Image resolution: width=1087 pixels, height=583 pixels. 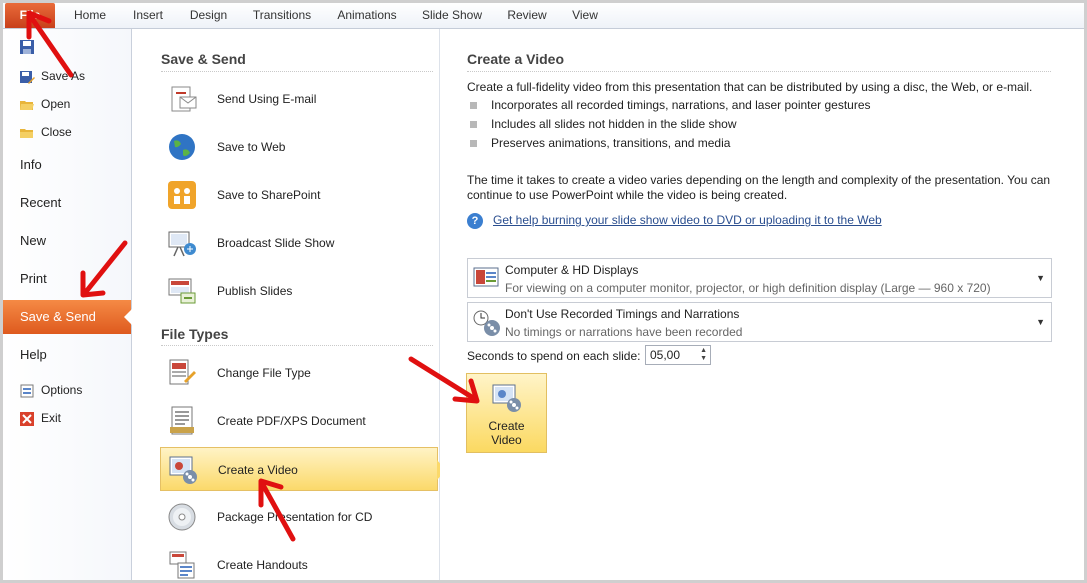 What do you see at coordinates (267, 99) in the screenshot?
I see `send-using-email-label: Send Using E-mail` at bounding box center [267, 99].